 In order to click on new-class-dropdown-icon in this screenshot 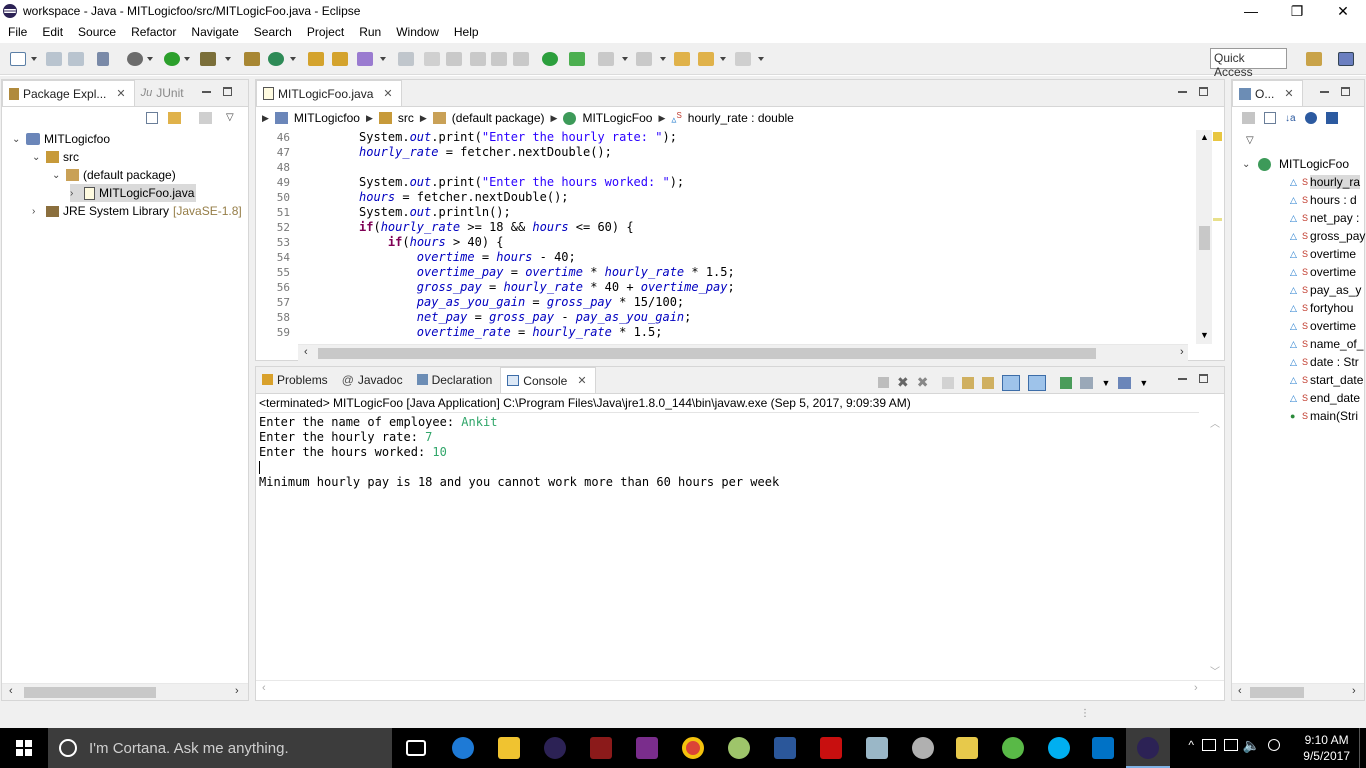, I will do `click(293, 59)`.